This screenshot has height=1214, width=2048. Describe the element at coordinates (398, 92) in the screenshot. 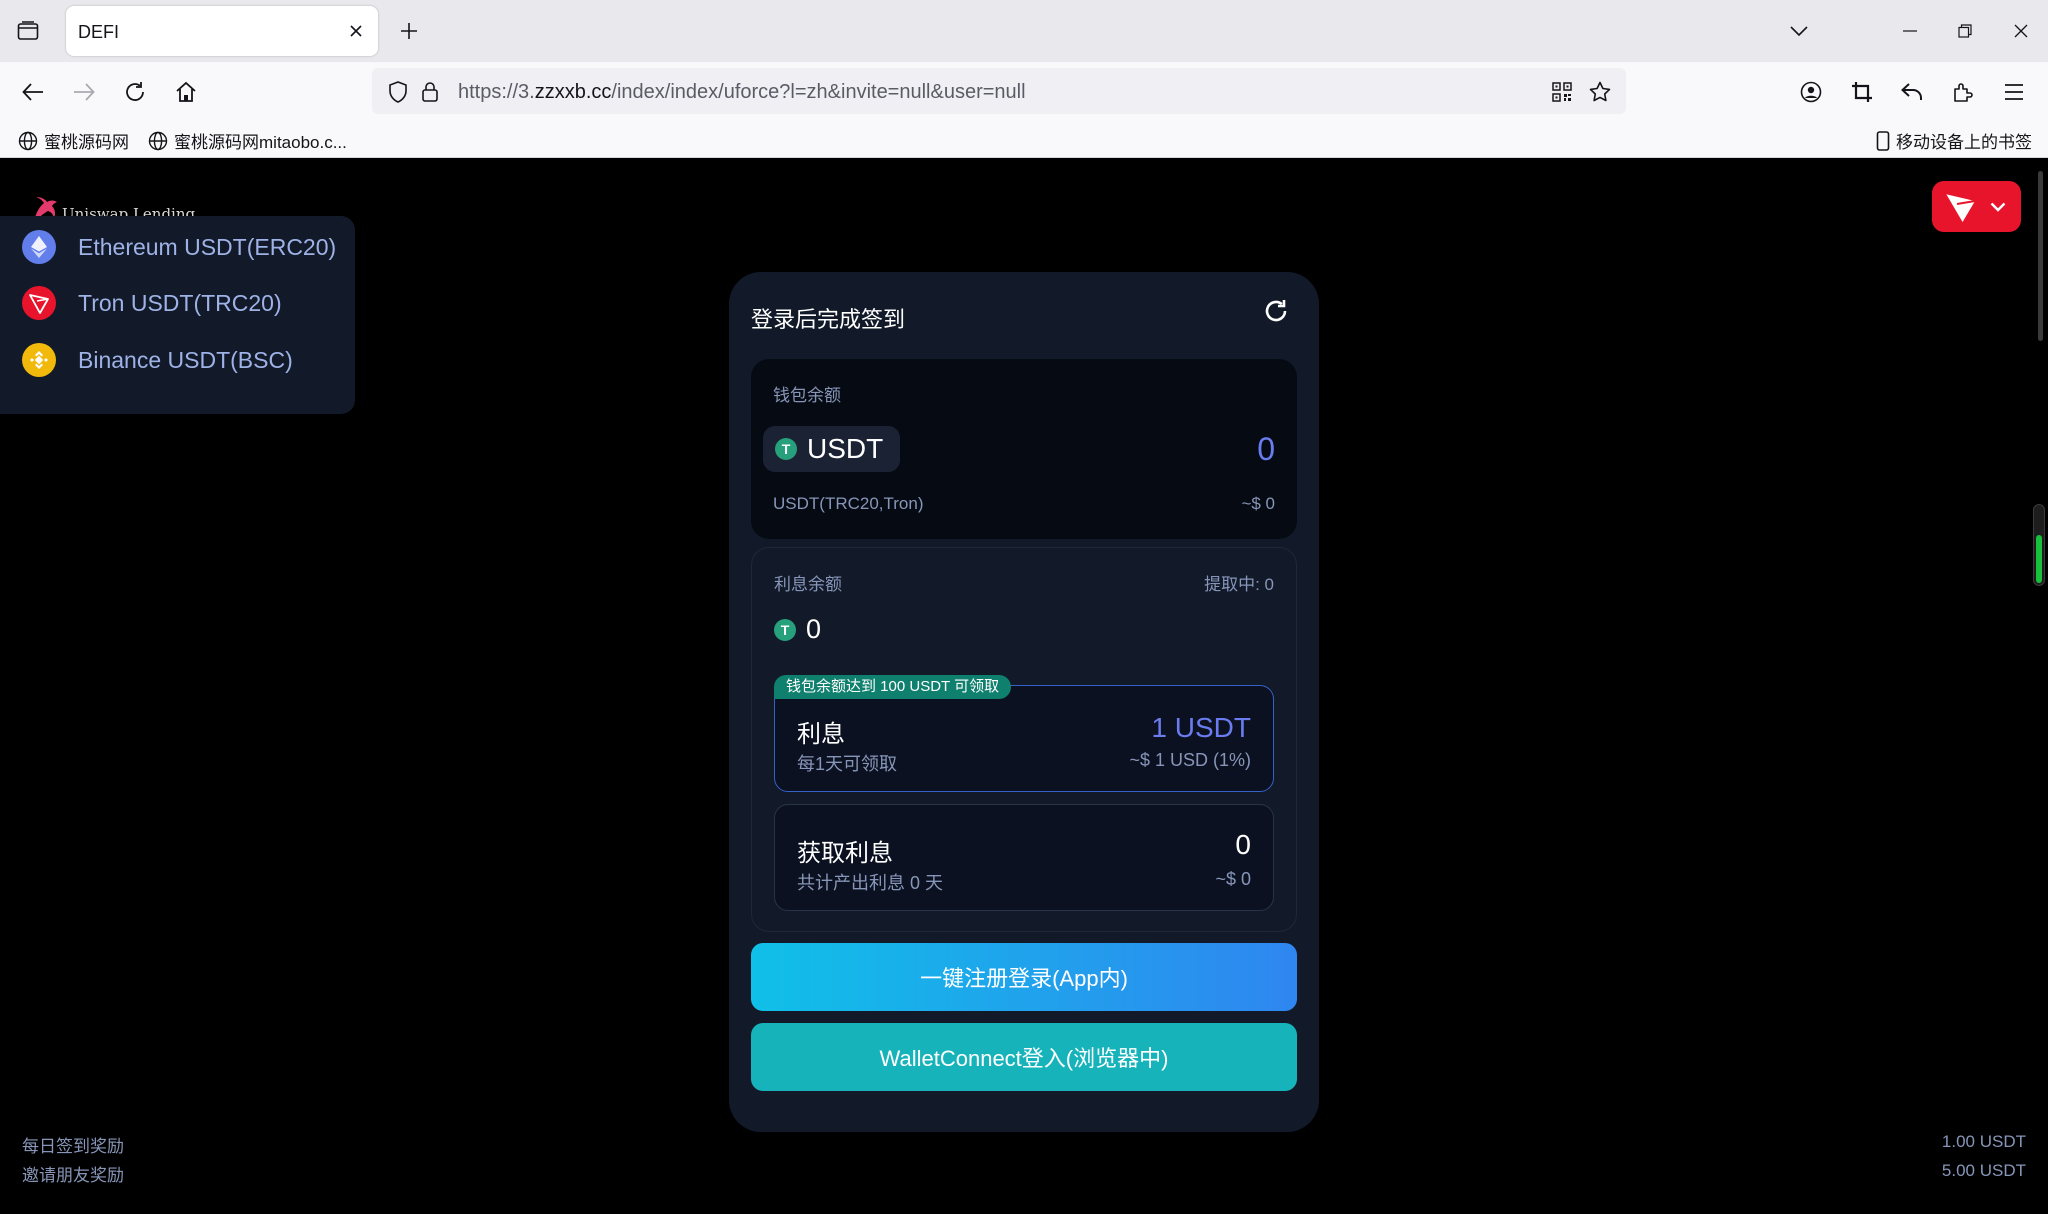

I see `tracking-shield-icon` at that location.